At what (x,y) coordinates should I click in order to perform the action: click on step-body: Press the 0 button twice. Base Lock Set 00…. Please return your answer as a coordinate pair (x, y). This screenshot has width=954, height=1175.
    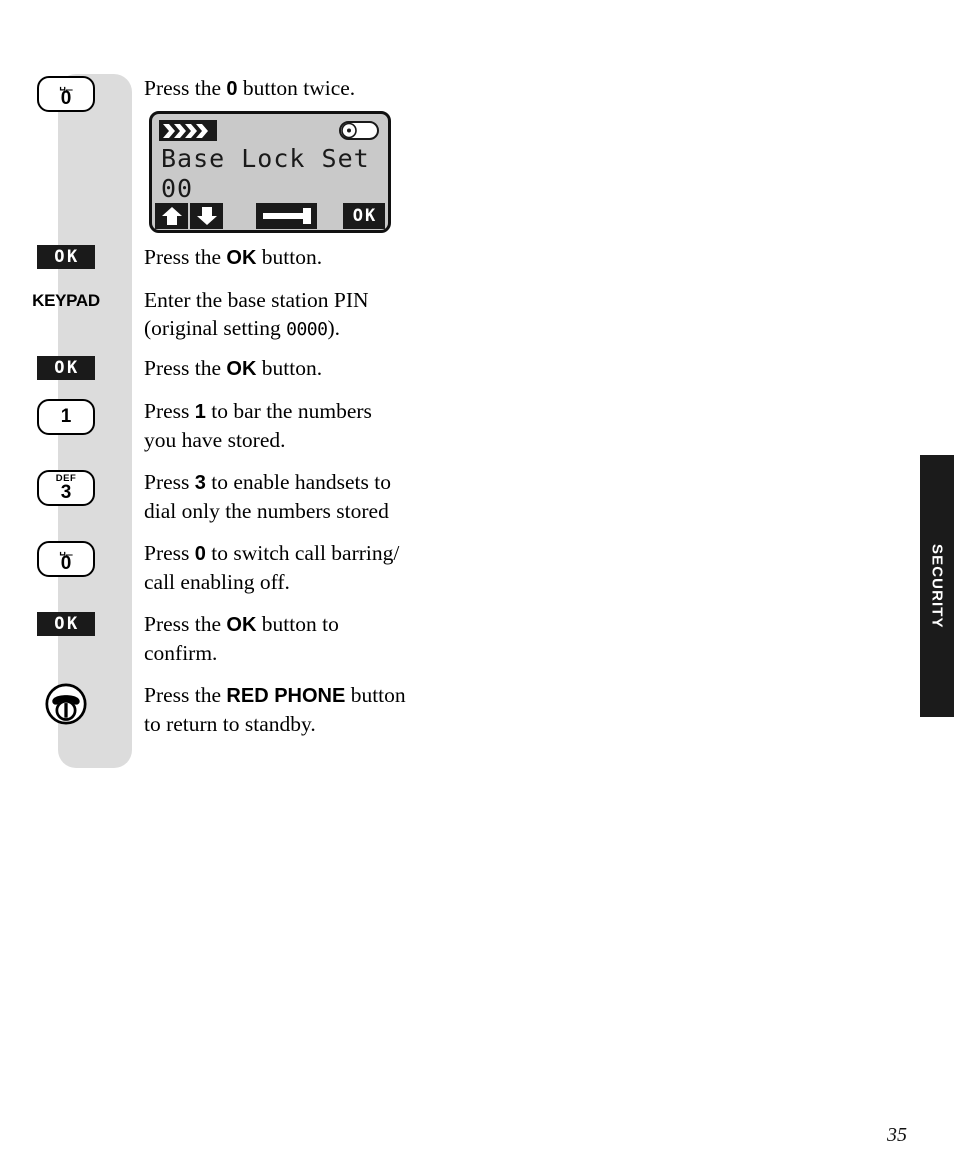
    Looking at the image, I should click on (543, 153).